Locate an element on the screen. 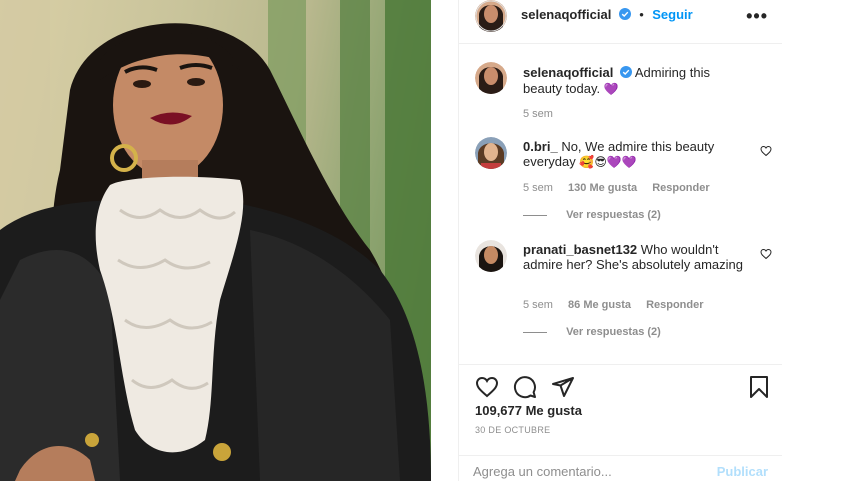  comment-meta: 5 sem 130 Me gusta Responder is located at coordinates (622, 188).